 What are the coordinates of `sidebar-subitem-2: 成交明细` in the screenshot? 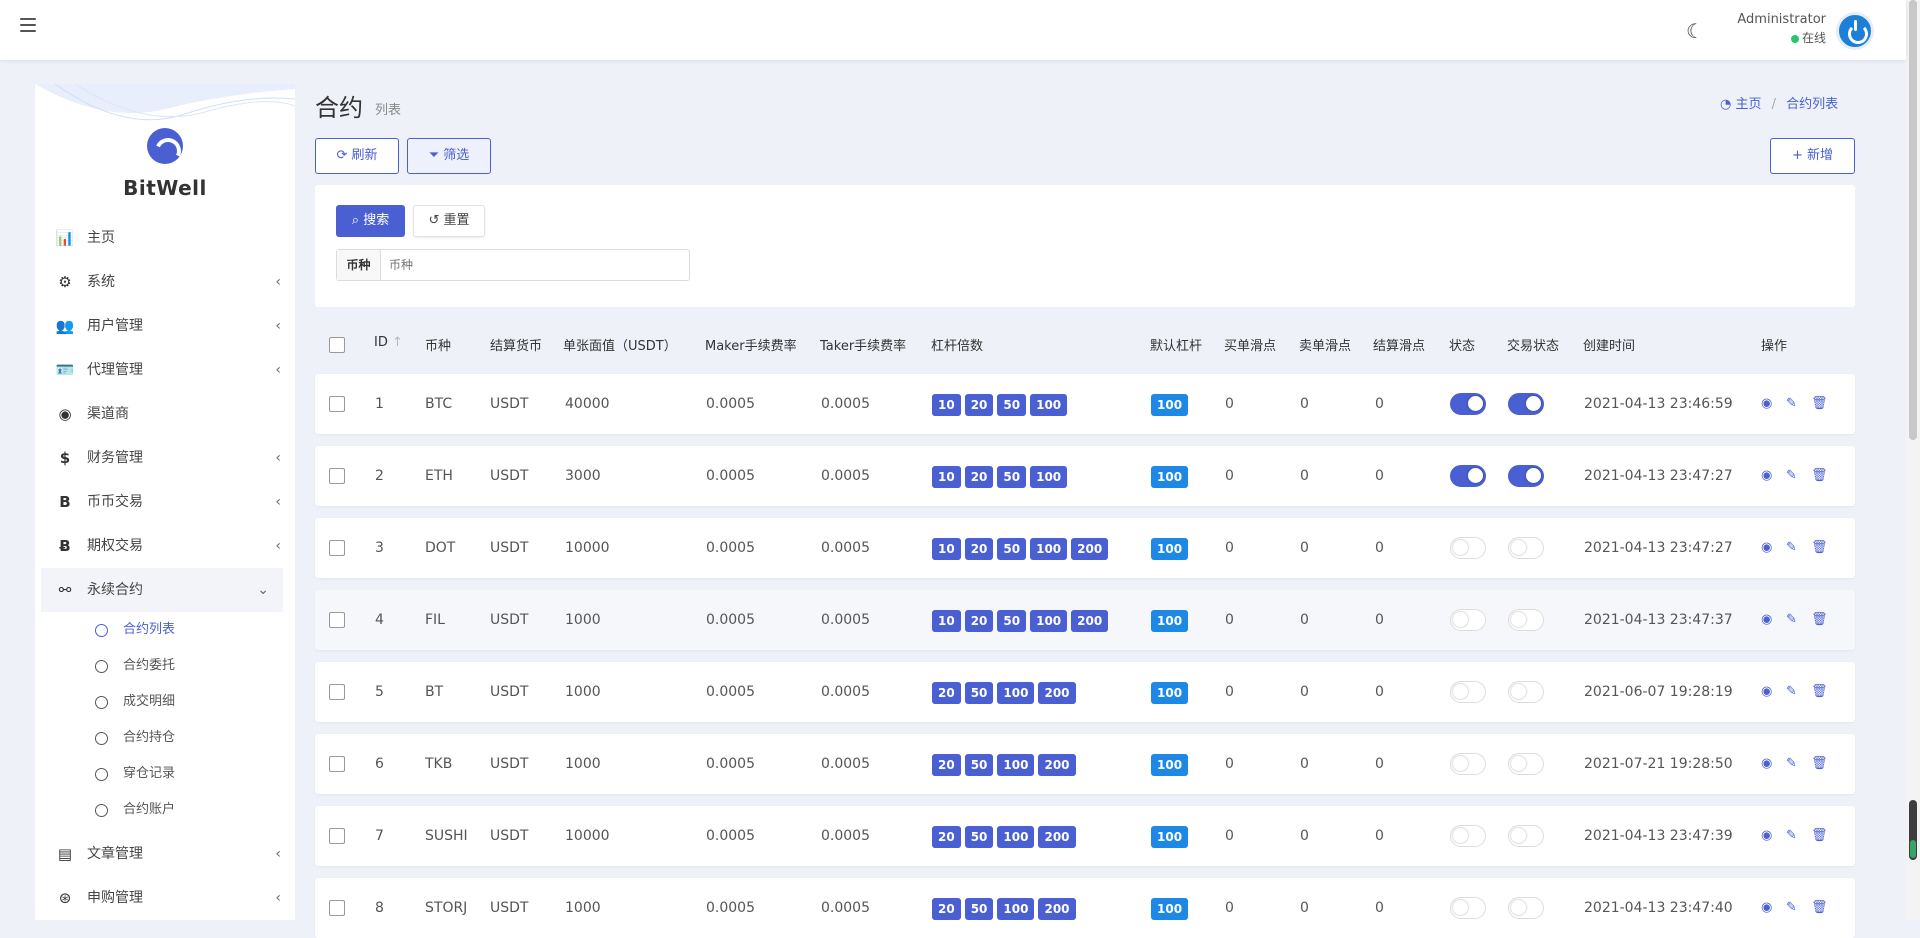 It's located at (165, 702).